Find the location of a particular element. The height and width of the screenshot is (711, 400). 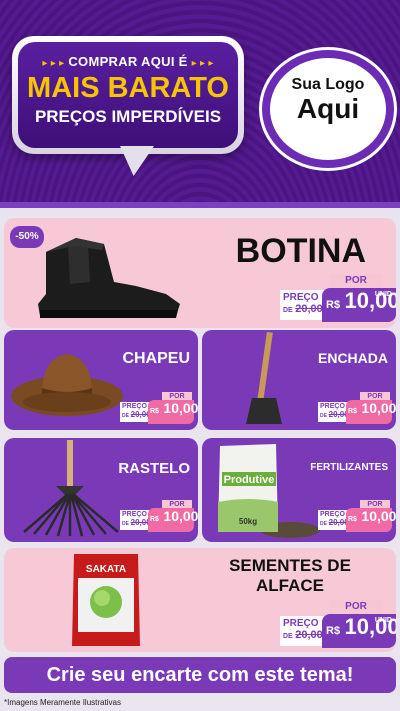

logo-text-big: Aqui is located at coordinates (328, 108).